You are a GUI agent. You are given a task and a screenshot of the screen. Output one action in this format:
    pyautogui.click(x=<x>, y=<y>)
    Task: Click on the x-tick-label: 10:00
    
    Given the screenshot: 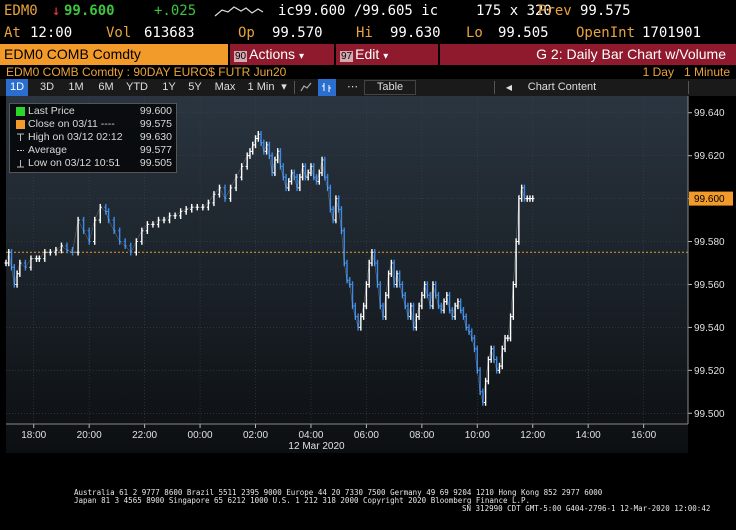 What is the action you would take?
    pyautogui.click(x=477, y=435)
    